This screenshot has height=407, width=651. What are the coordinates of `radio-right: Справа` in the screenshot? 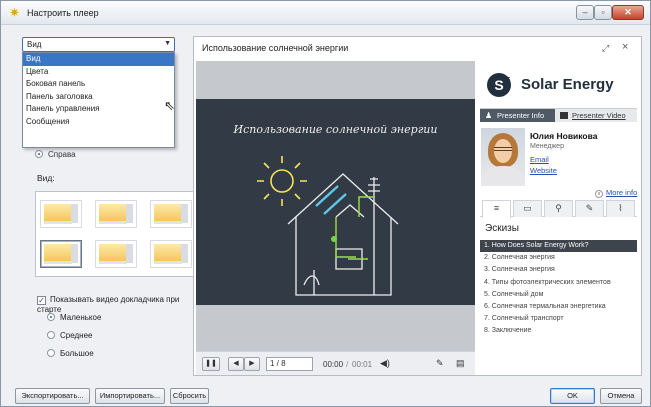 It's located at (55, 154).